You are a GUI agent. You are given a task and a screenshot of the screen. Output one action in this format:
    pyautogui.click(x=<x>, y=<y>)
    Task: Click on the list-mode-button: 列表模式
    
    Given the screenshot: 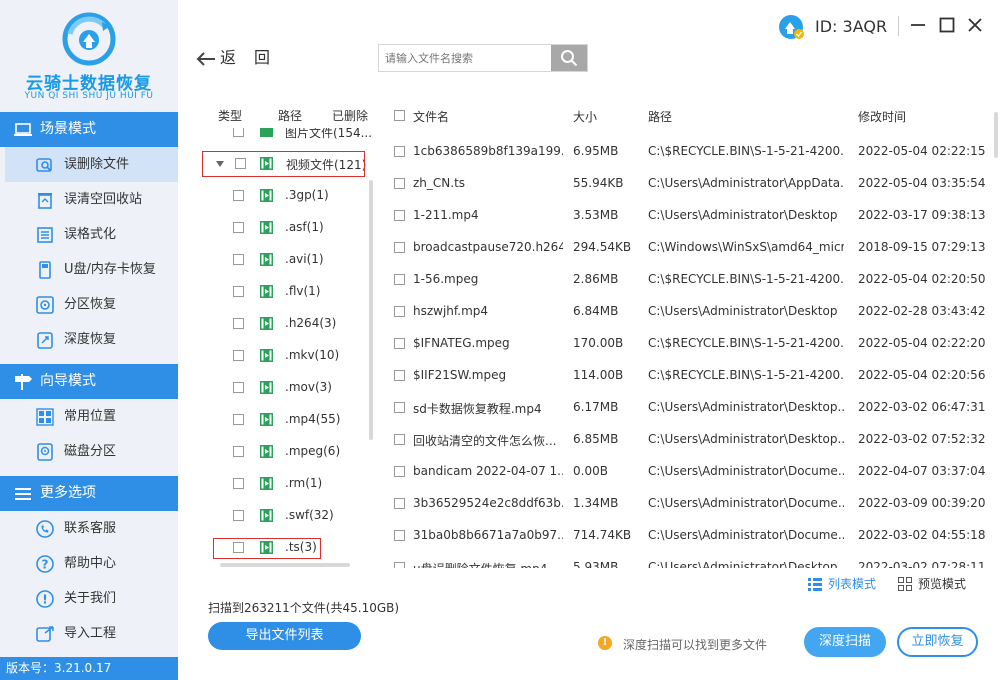 What is the action you would take?
    pyautogui.click(x=842, y=584)
    